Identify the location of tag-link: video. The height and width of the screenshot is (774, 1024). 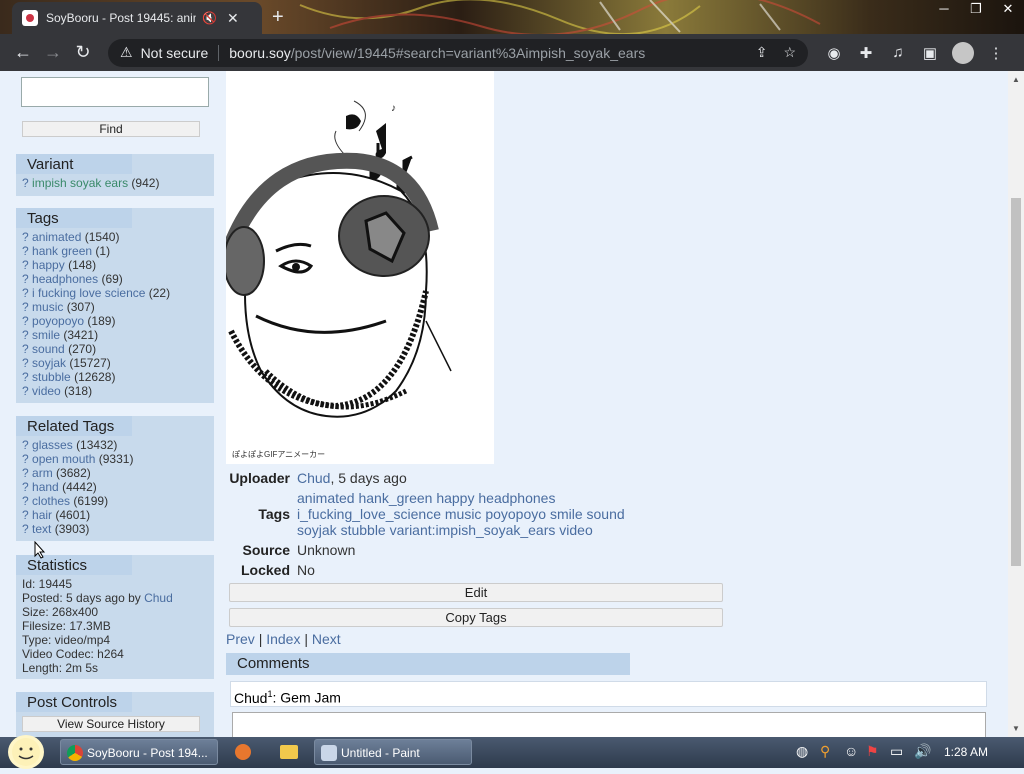
(46, 391).